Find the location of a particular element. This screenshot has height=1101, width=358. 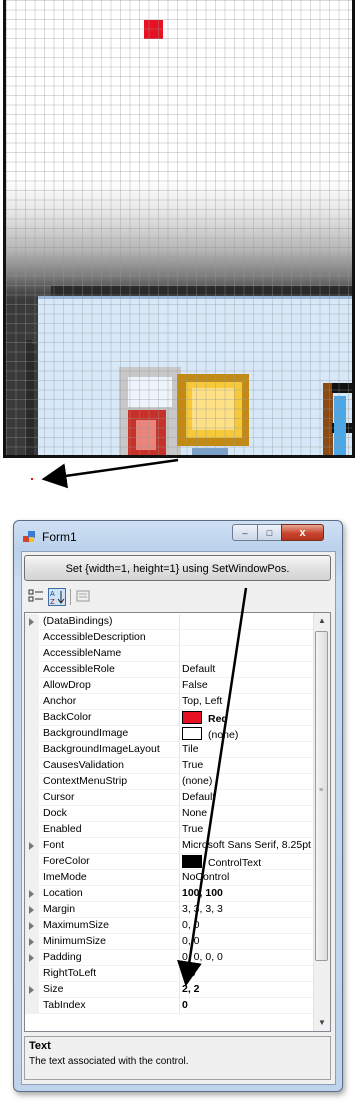

property-row: AllowDrop False is located at coordinates (170, 686).